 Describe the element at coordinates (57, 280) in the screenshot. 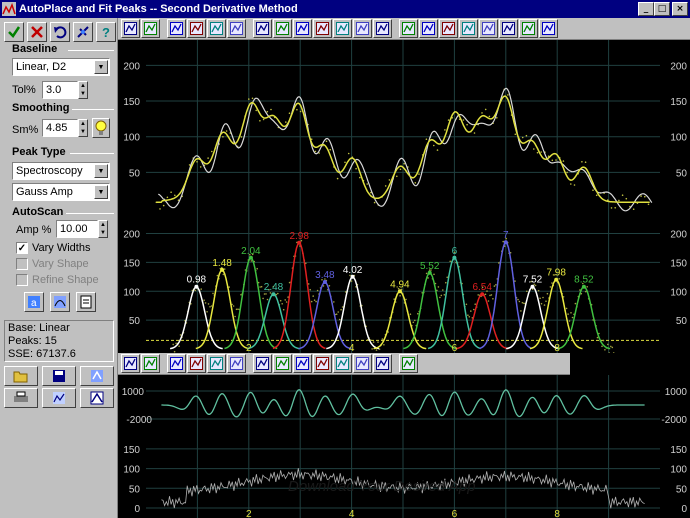

I see `refine-shape-checkbox: Refine Shape` at that location.